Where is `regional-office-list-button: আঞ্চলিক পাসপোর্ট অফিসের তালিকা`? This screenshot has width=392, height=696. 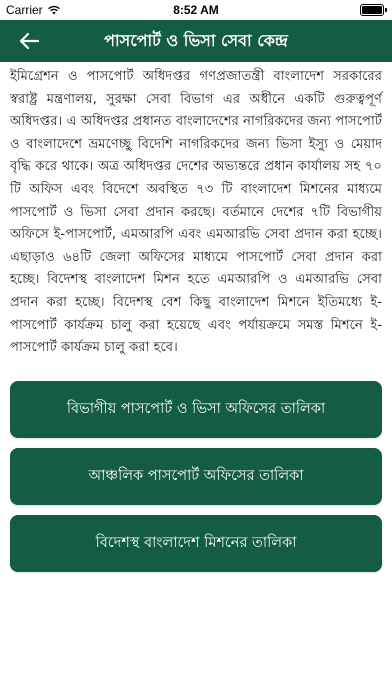 regional-office-list-button: আঞ্চলিক পাসপোর্ট অফিসের তালিকা is located at coordinates (196, 476).